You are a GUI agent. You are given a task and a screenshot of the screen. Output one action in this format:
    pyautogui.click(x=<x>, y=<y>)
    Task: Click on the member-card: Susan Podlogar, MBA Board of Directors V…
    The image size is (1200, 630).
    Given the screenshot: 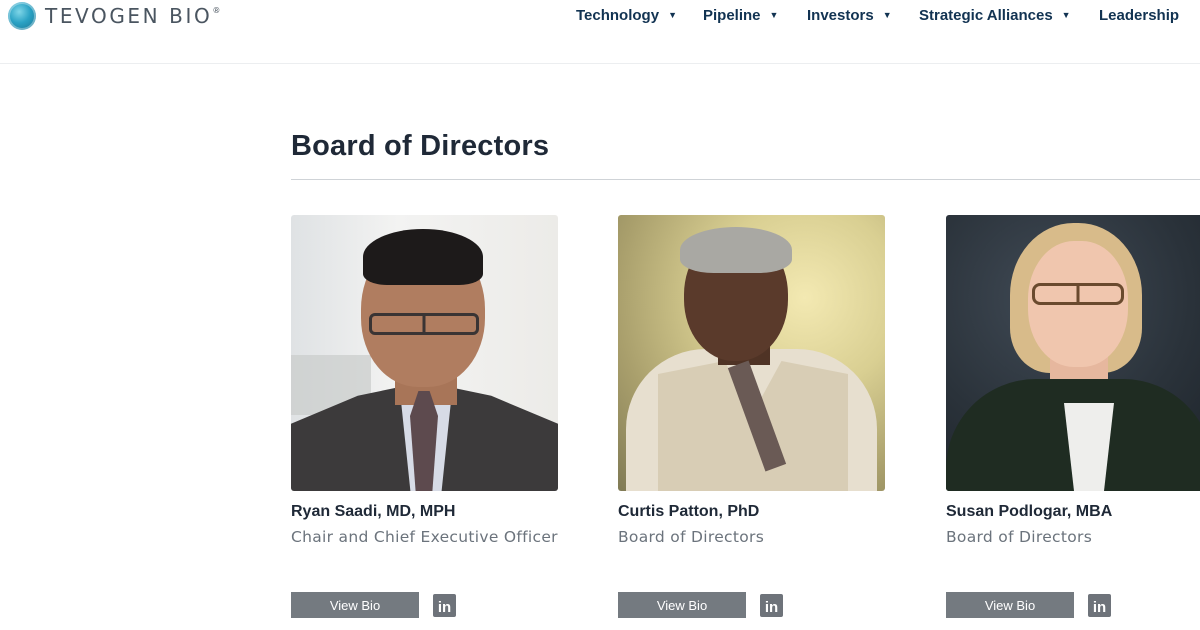 What is the action you would take?
    pyautogui.click(x=1073, y=416)
    